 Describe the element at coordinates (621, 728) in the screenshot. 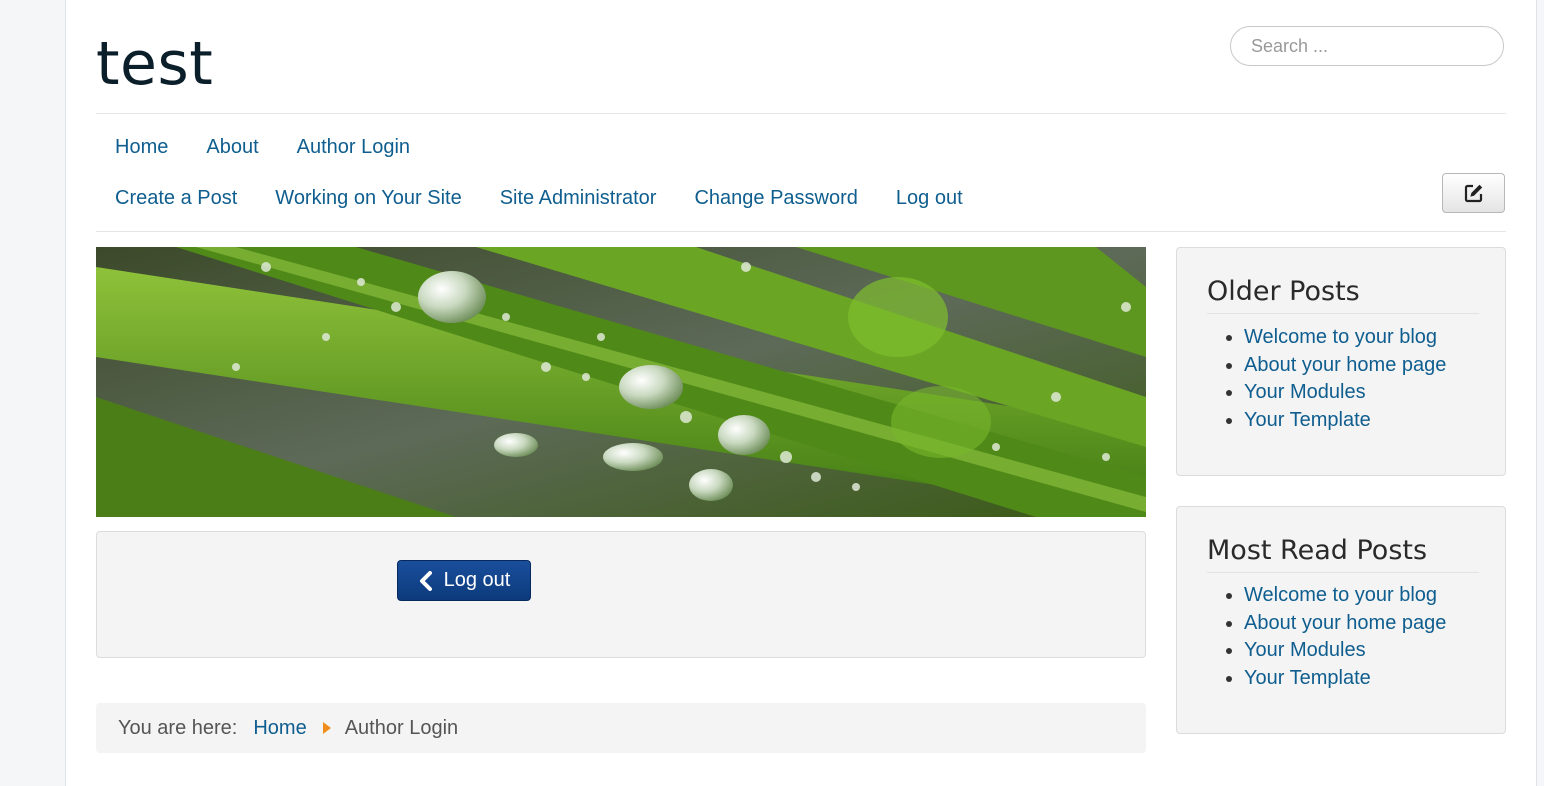

I see `breadcrumb: You are here: Home Author Login` at that location.